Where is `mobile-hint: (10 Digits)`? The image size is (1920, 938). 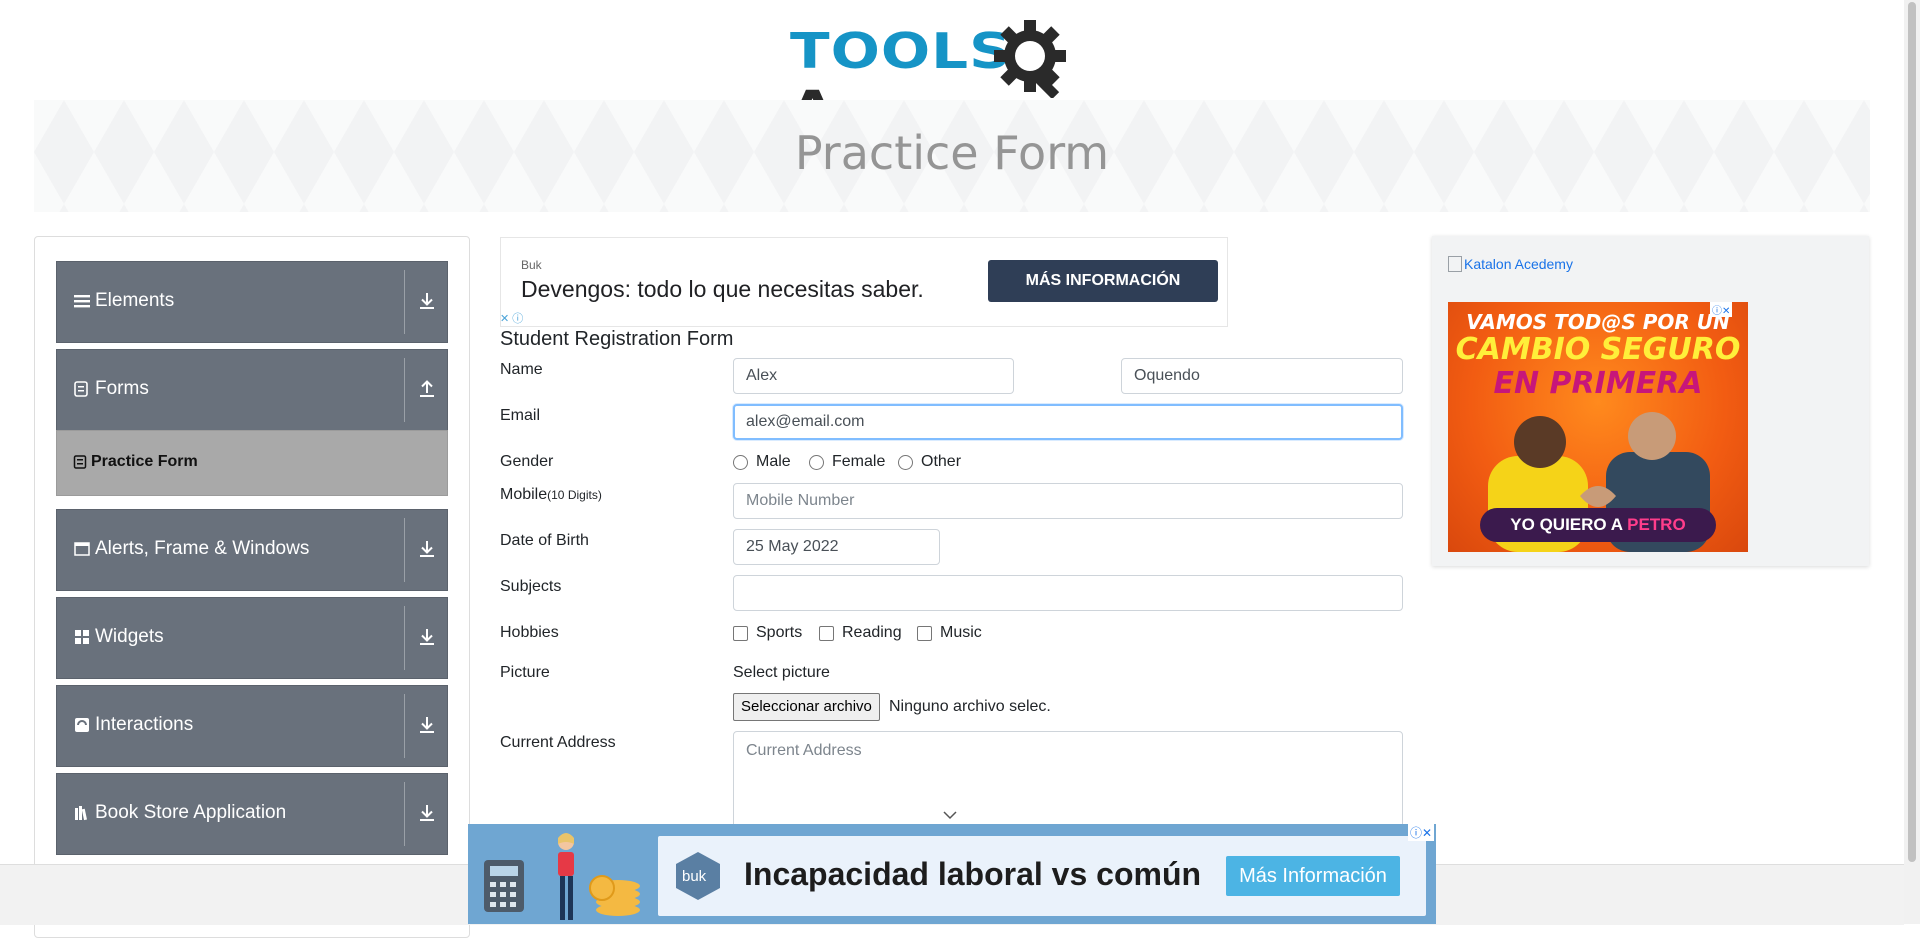
mobile-hint: (10 Digits) is located at coordinates (574, 495).